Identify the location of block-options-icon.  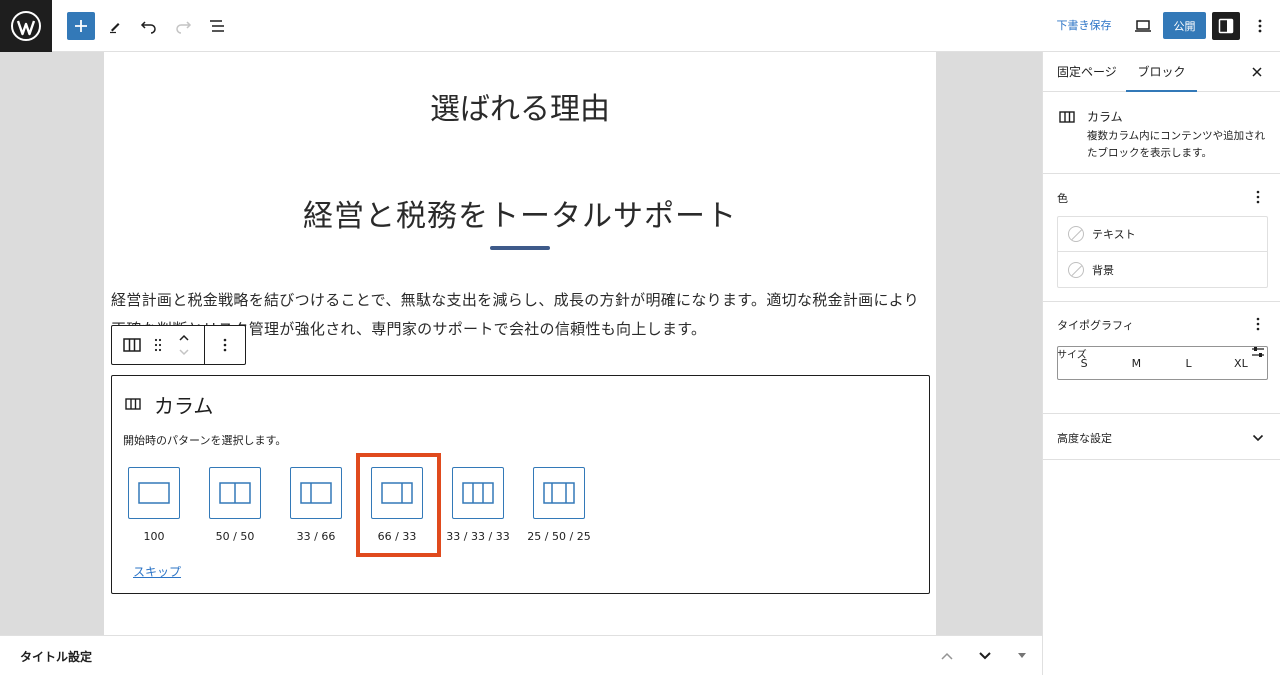
(225, 345).